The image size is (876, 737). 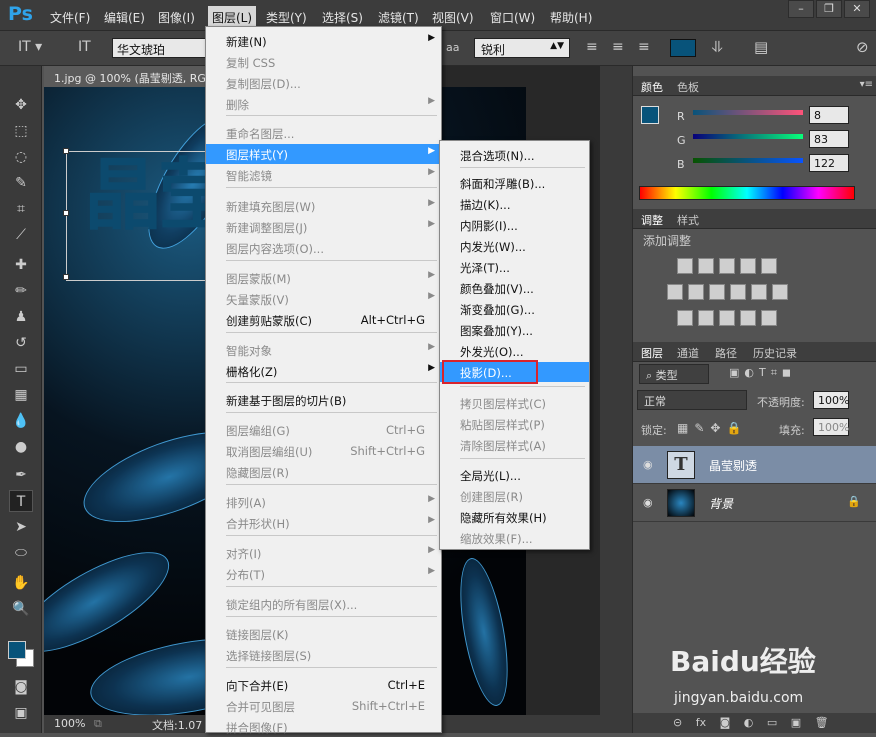 What do you see at coordinates (592, 47) in the screenshot?
I see `align-left-icon: ≡` at bounding box center [592, 47].